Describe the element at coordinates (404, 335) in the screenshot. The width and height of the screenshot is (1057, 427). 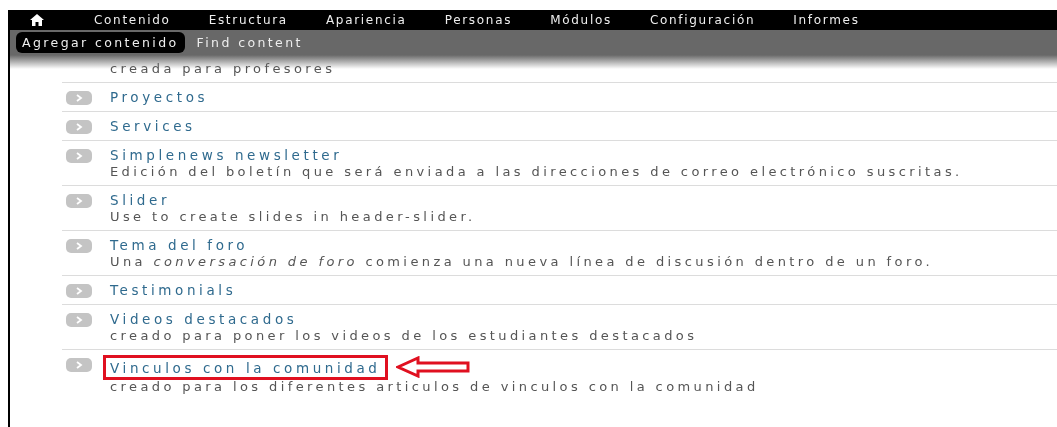
I see `content-type-description: creado para poner los videos de los estudiantes destacados` at that location.